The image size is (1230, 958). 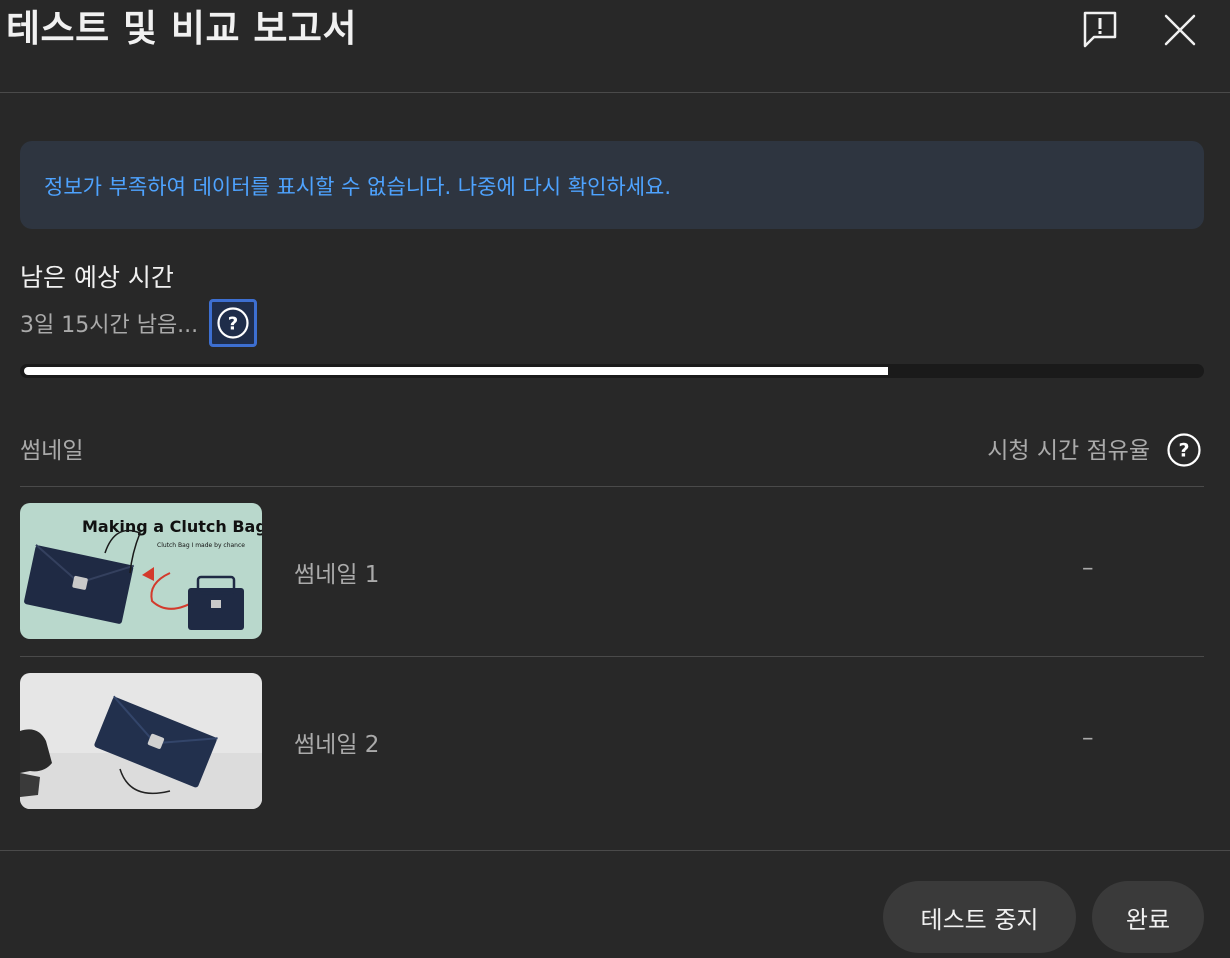 What do you see at coordinates (456, 371) in the screenshot?
I see `eta-progress-fill` at bounding box center [456, 371].